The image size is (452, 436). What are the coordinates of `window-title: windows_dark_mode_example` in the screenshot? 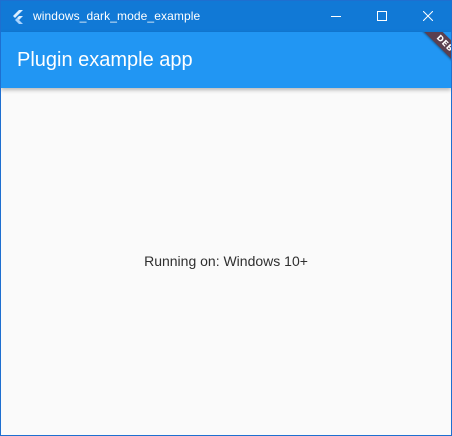 It's located at (117, 16).